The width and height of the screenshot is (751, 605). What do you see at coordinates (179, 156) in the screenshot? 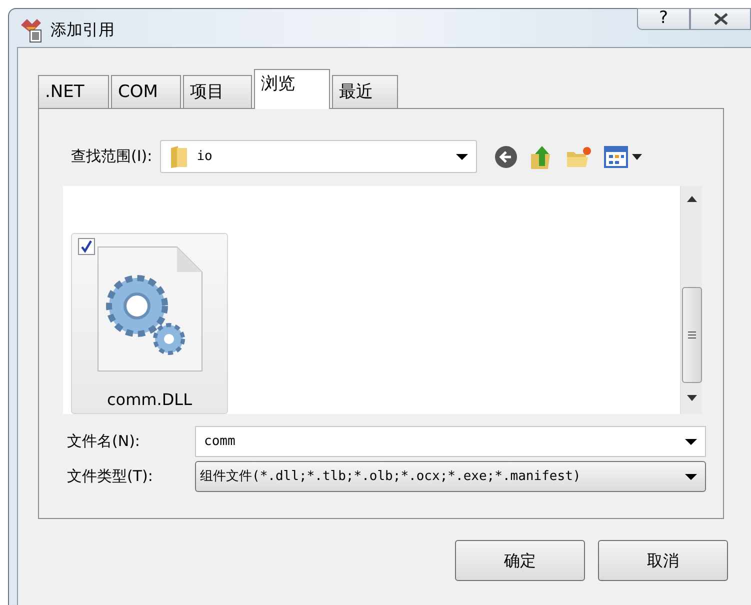
I see `folder-icon` at bounding box center [179, 156].